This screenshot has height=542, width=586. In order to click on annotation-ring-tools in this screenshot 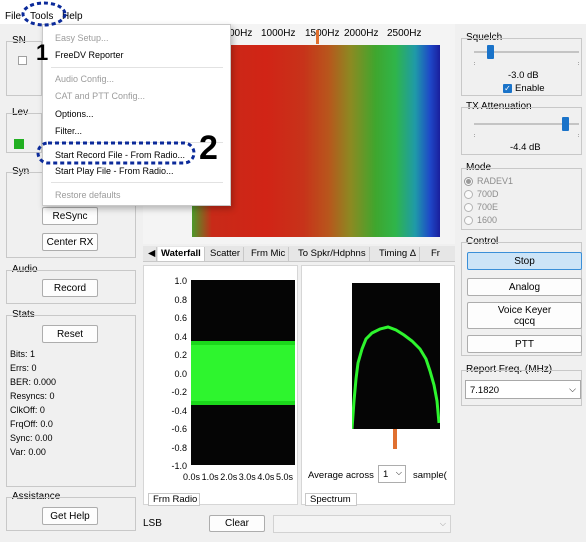, I will do `click(44, 14)`.